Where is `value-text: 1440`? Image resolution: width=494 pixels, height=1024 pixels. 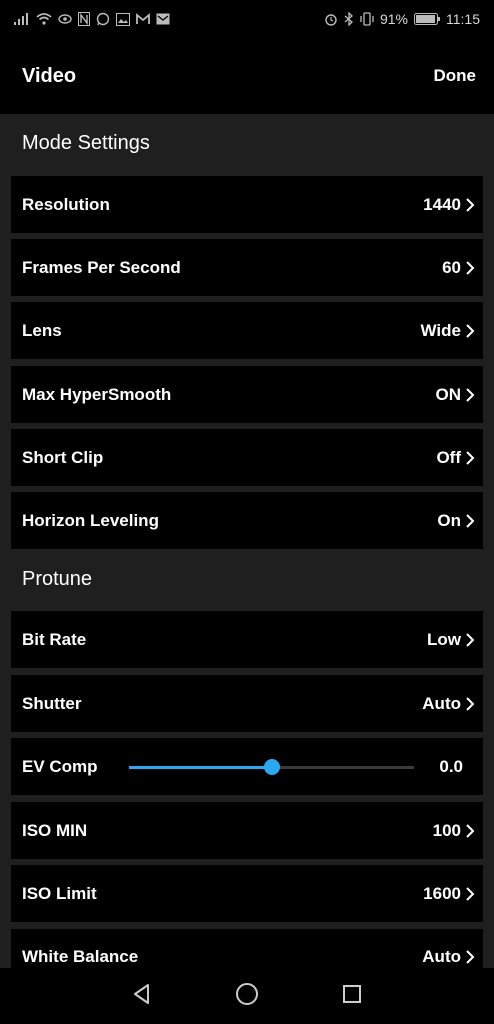
value-text: 1440 is located at coordinates (442, 204).